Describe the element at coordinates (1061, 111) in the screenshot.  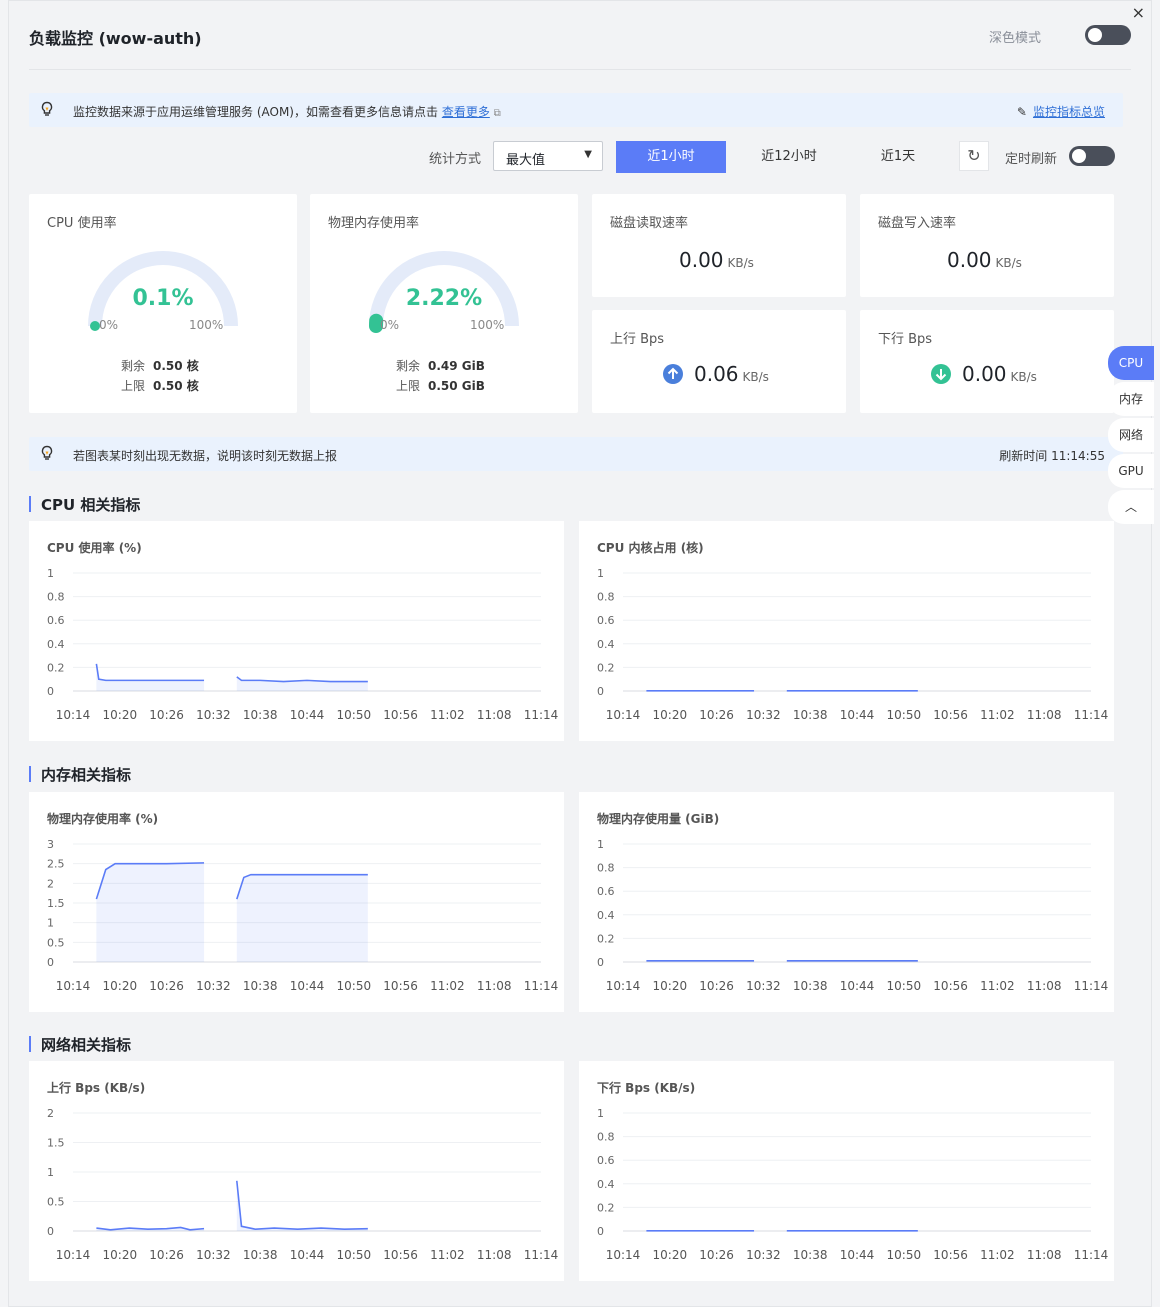
I see `metrics-overview-link: ✎ 监控指标总览` at that location.